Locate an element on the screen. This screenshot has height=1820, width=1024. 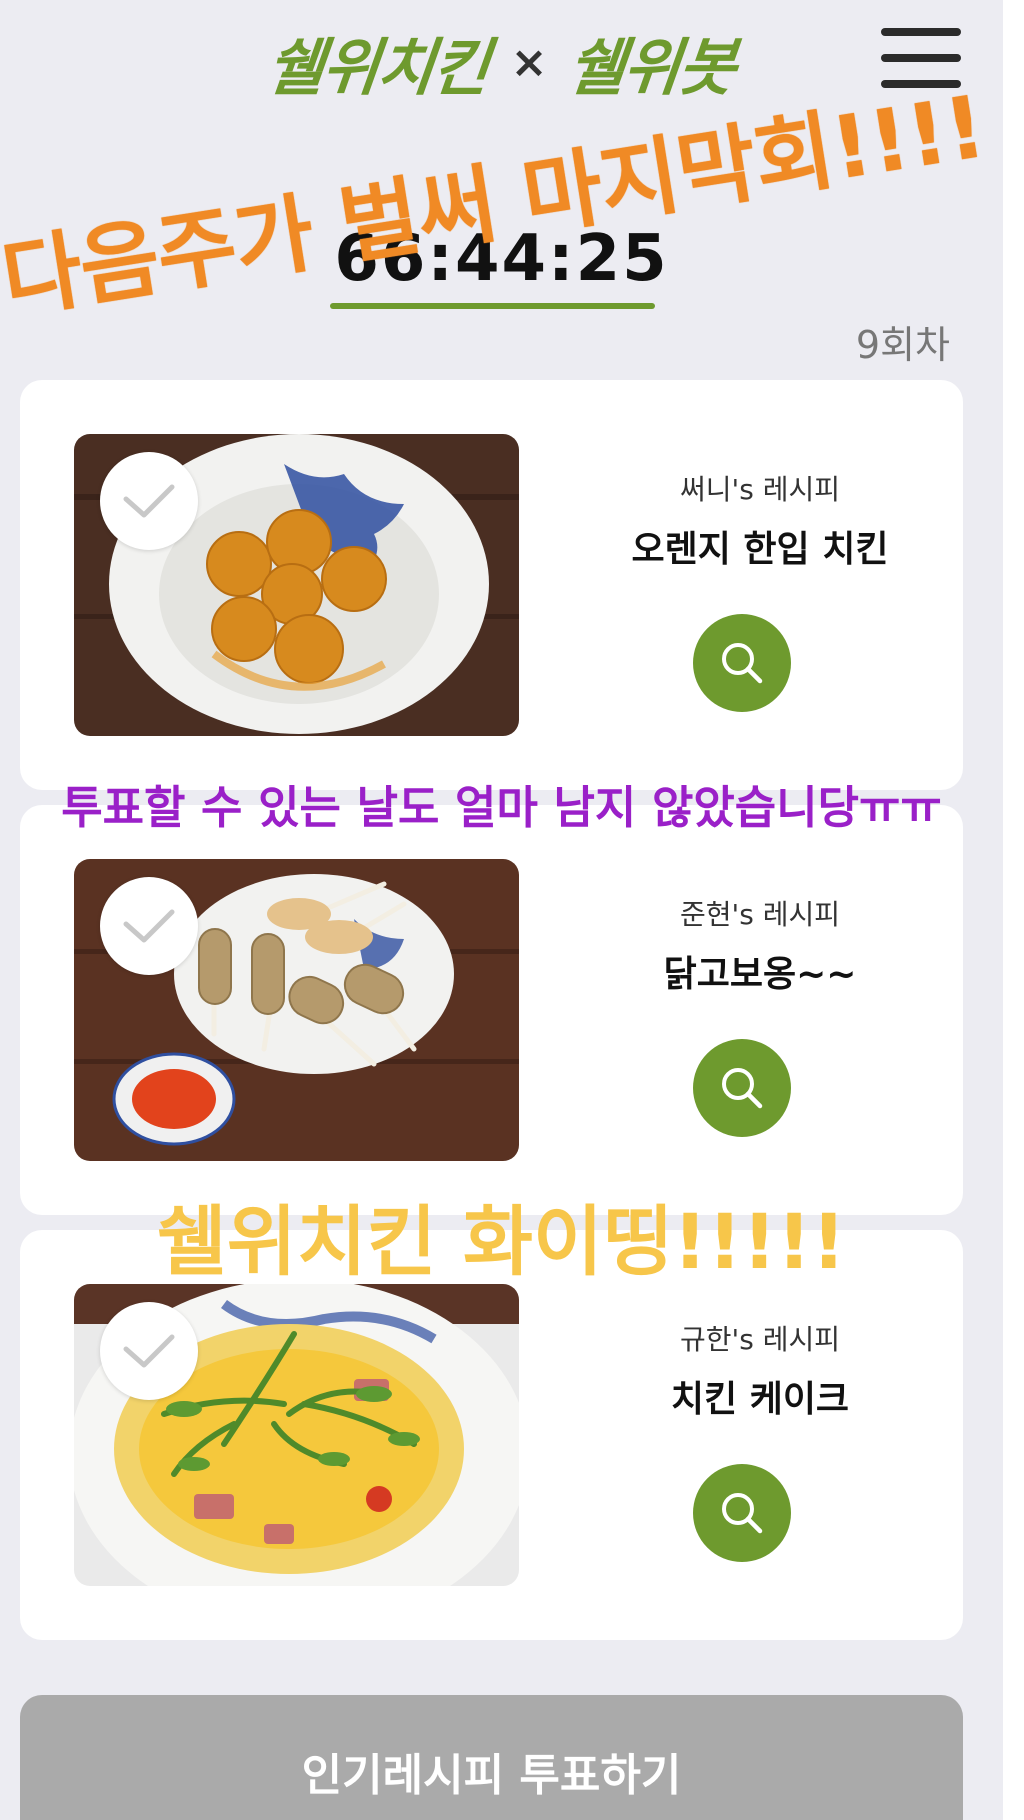
recipe-title: 치킨 케이크 is located at coordinates (760, 1399).